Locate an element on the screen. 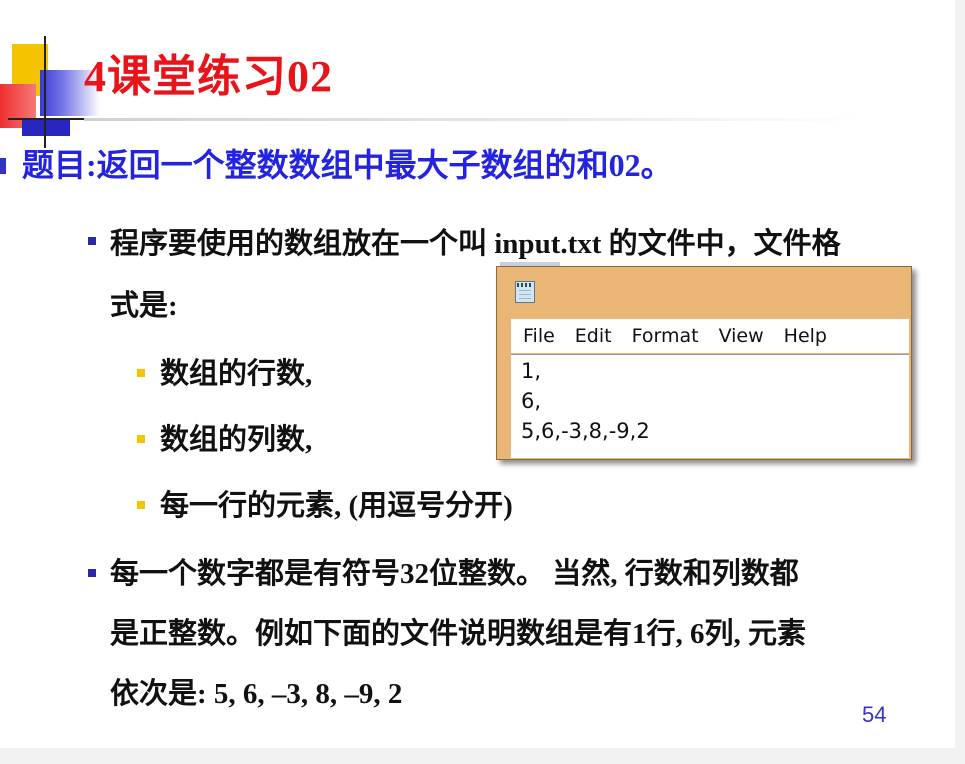 This screenshot has width=965, height=764. notepad-line: 1, is located at coordinates (531, 371).